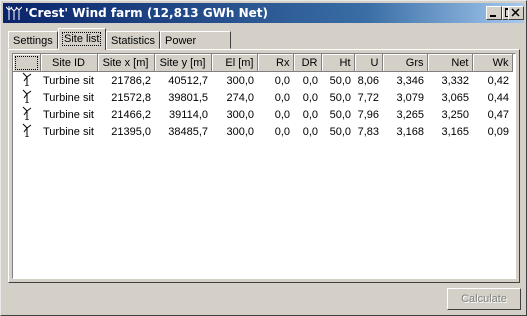 The height and width of the screenshot is (316, 527). I want to click on tab-statistics: Statistics, so click(133, 40).